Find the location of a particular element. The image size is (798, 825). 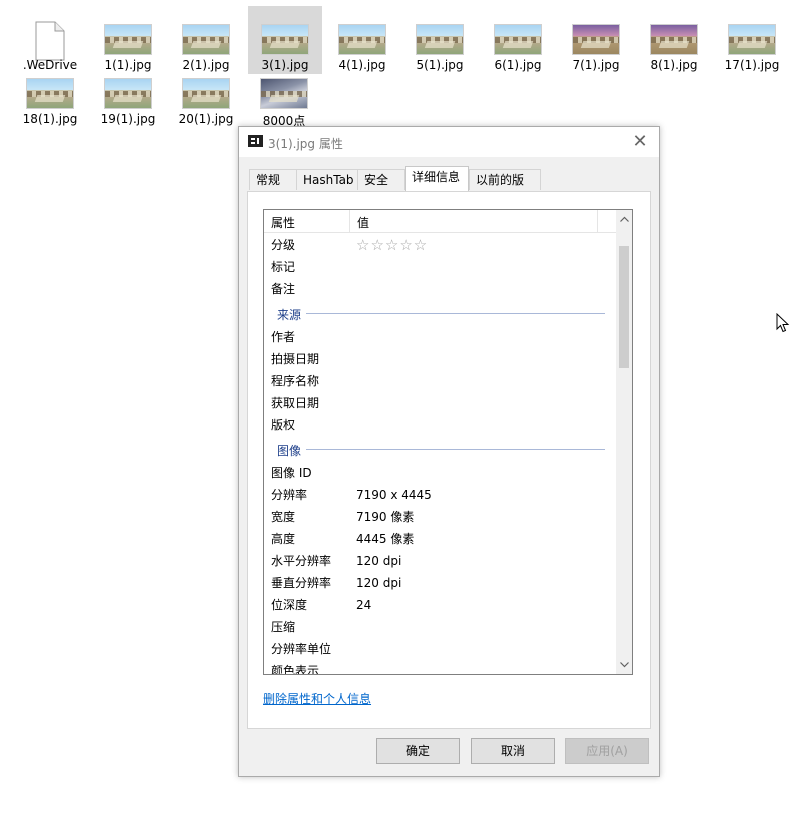

file-18: 18(1).jpg is located at coordinates (50, 95).